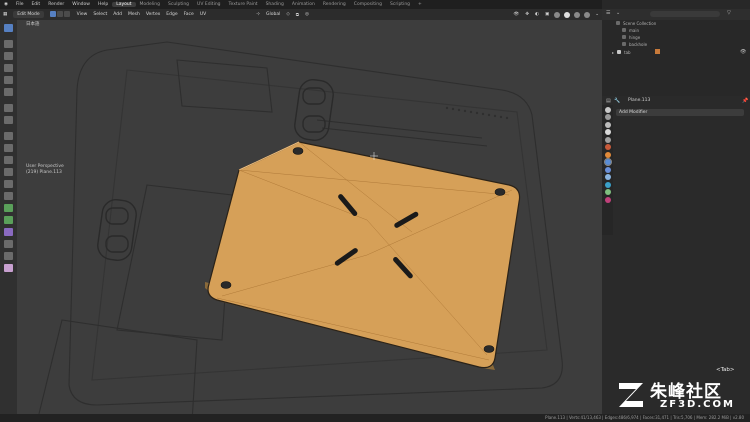 This screenshot has height=422, width=750. I want to click on add-workspace-button: +, so click(420, 4).